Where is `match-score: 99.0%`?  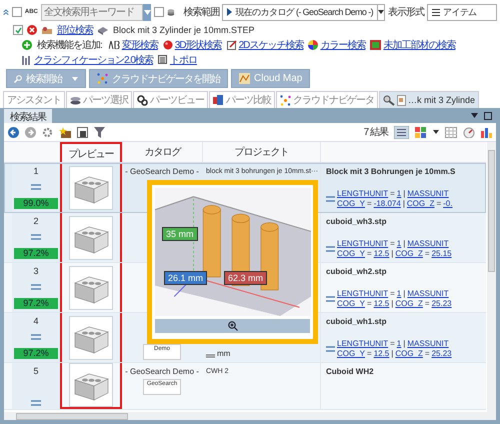
match-score: 99.0% is located at coordinates (36, 203).